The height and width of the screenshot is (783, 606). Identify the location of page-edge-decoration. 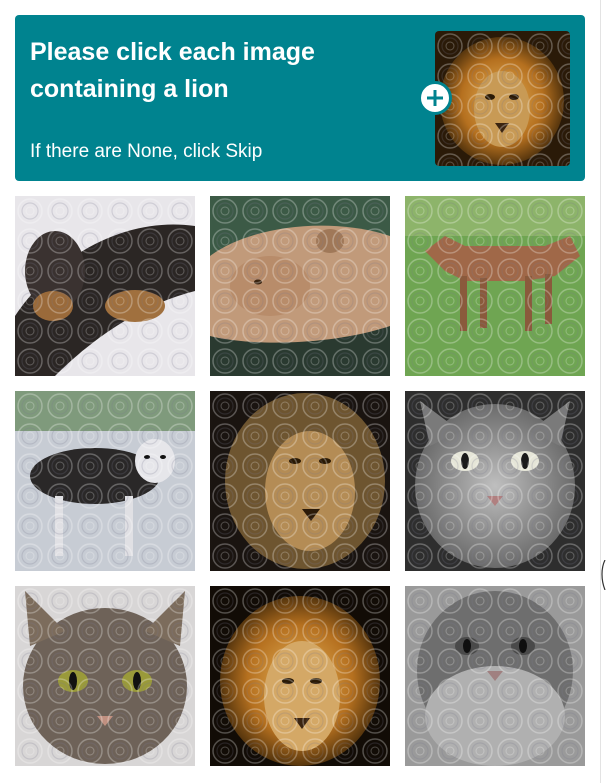
(603, 575).